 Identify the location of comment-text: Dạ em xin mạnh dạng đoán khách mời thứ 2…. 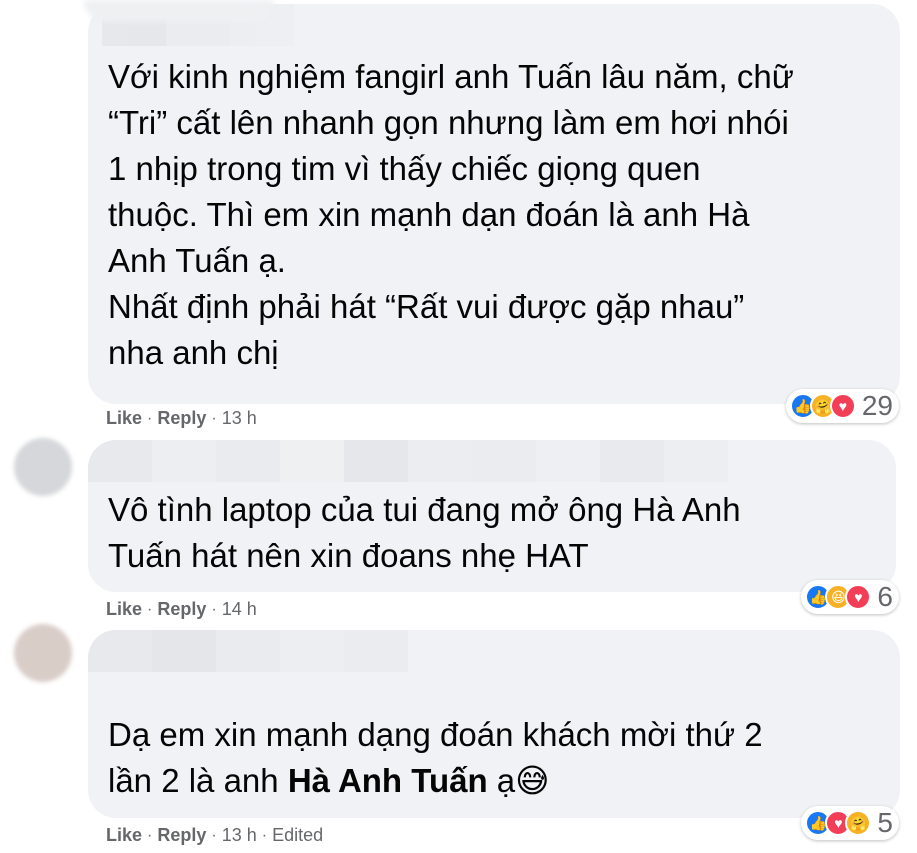
(494, 758).